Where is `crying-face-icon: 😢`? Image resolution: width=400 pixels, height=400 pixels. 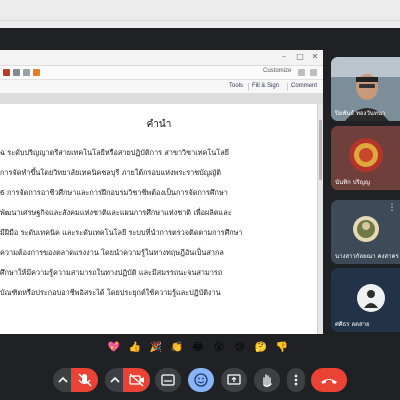 crying-face-icon: 😢 is located at coordinates (240, 348).